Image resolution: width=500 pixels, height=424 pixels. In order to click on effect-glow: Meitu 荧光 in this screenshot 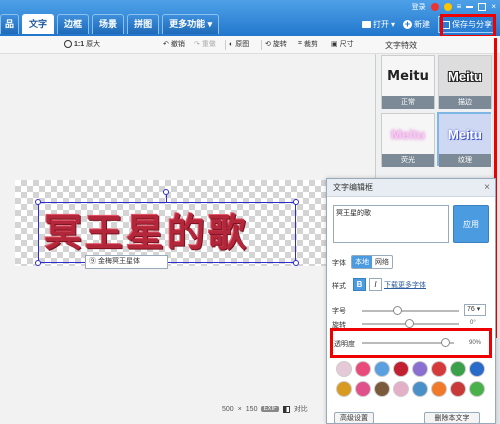, I will do `click(408, 140)`.